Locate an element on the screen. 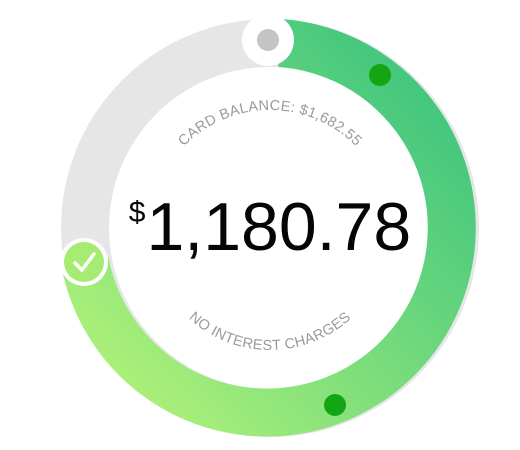  amount-value: 1,180.78 is located at coordinates (279, 227).